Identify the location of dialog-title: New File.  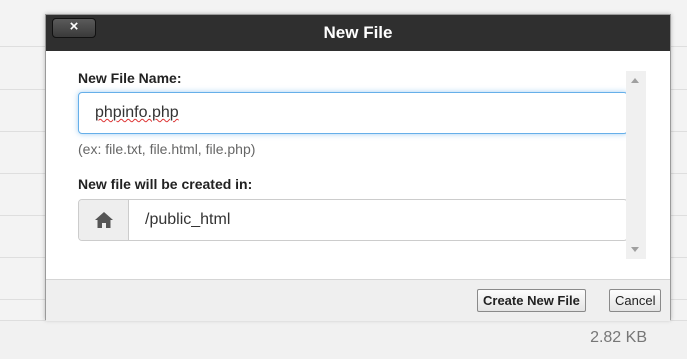
(358, 32).